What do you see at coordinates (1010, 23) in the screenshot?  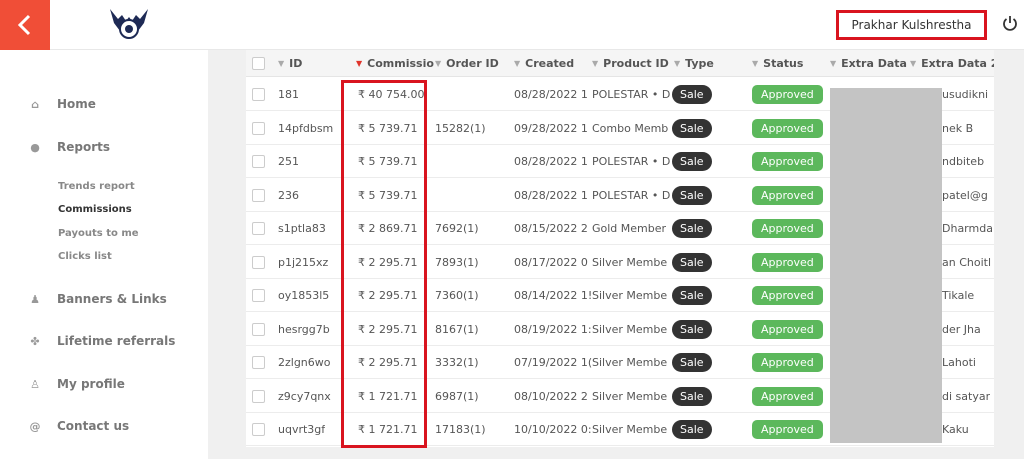 I see `power-icon` at bounding box center [1010, 23].